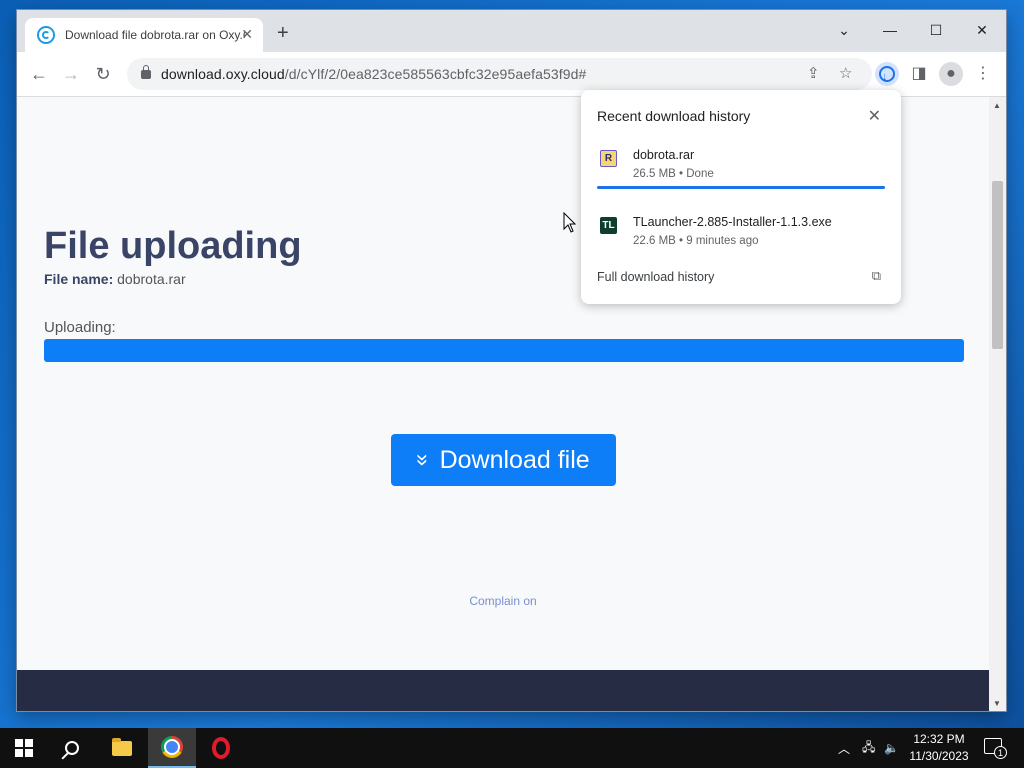 This screenshot has height=768, width=1024. I want to click on scroll-up-arrow-icon: ▲, so click(997, 105).